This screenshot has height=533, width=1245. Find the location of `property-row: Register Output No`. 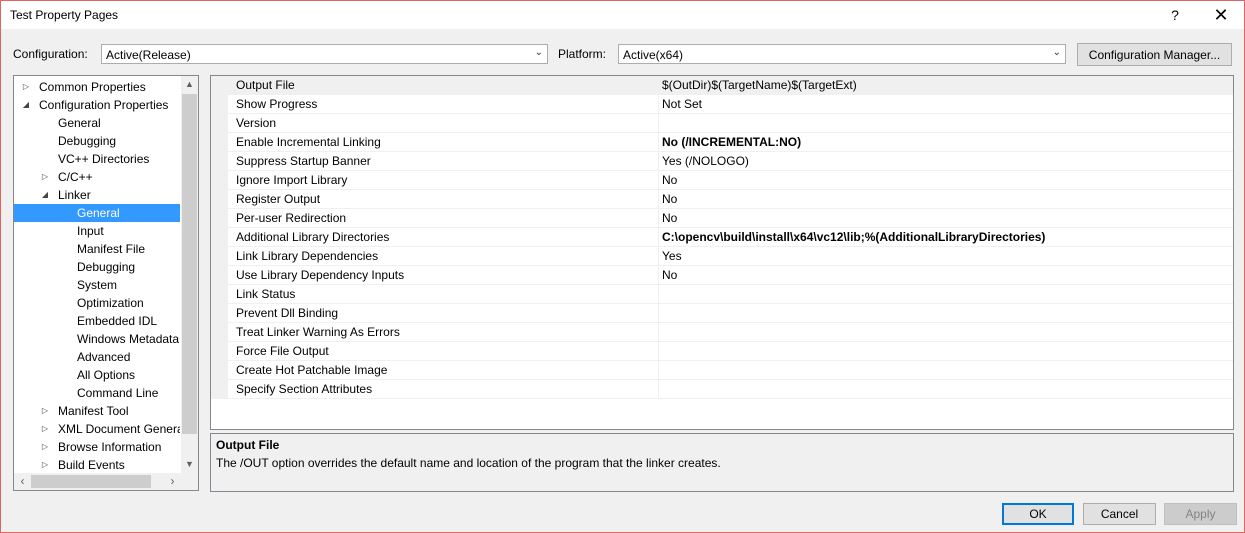

property-row: Register Output No is located at coordinates (722, 199).